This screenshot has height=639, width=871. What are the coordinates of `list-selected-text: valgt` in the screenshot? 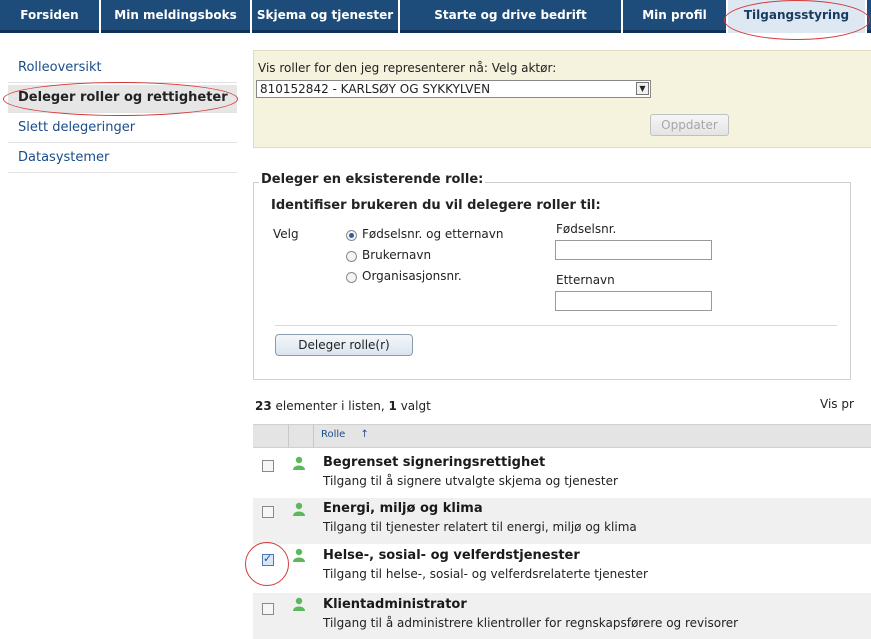 It's located at (413, 406).